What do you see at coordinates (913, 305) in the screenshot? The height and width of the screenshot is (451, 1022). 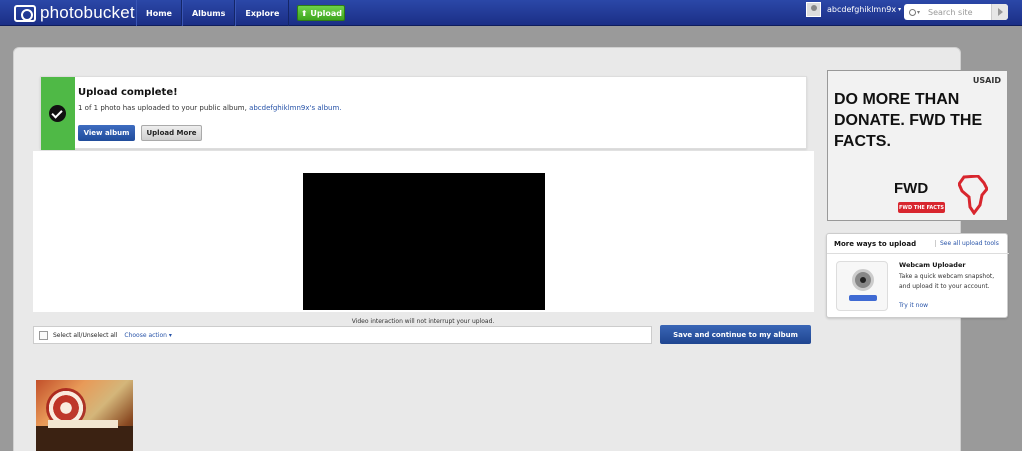 I see `try-it-now-link: Try it now` at bounding box center [913, 305].